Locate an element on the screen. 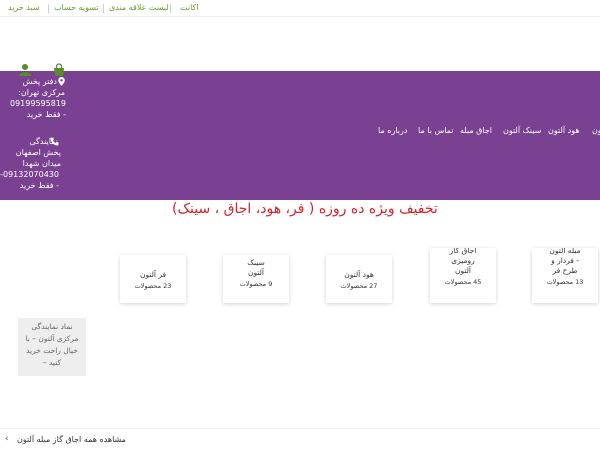  isfahan-line-2: پخش اصفهان is located at coordinates (38, 152).